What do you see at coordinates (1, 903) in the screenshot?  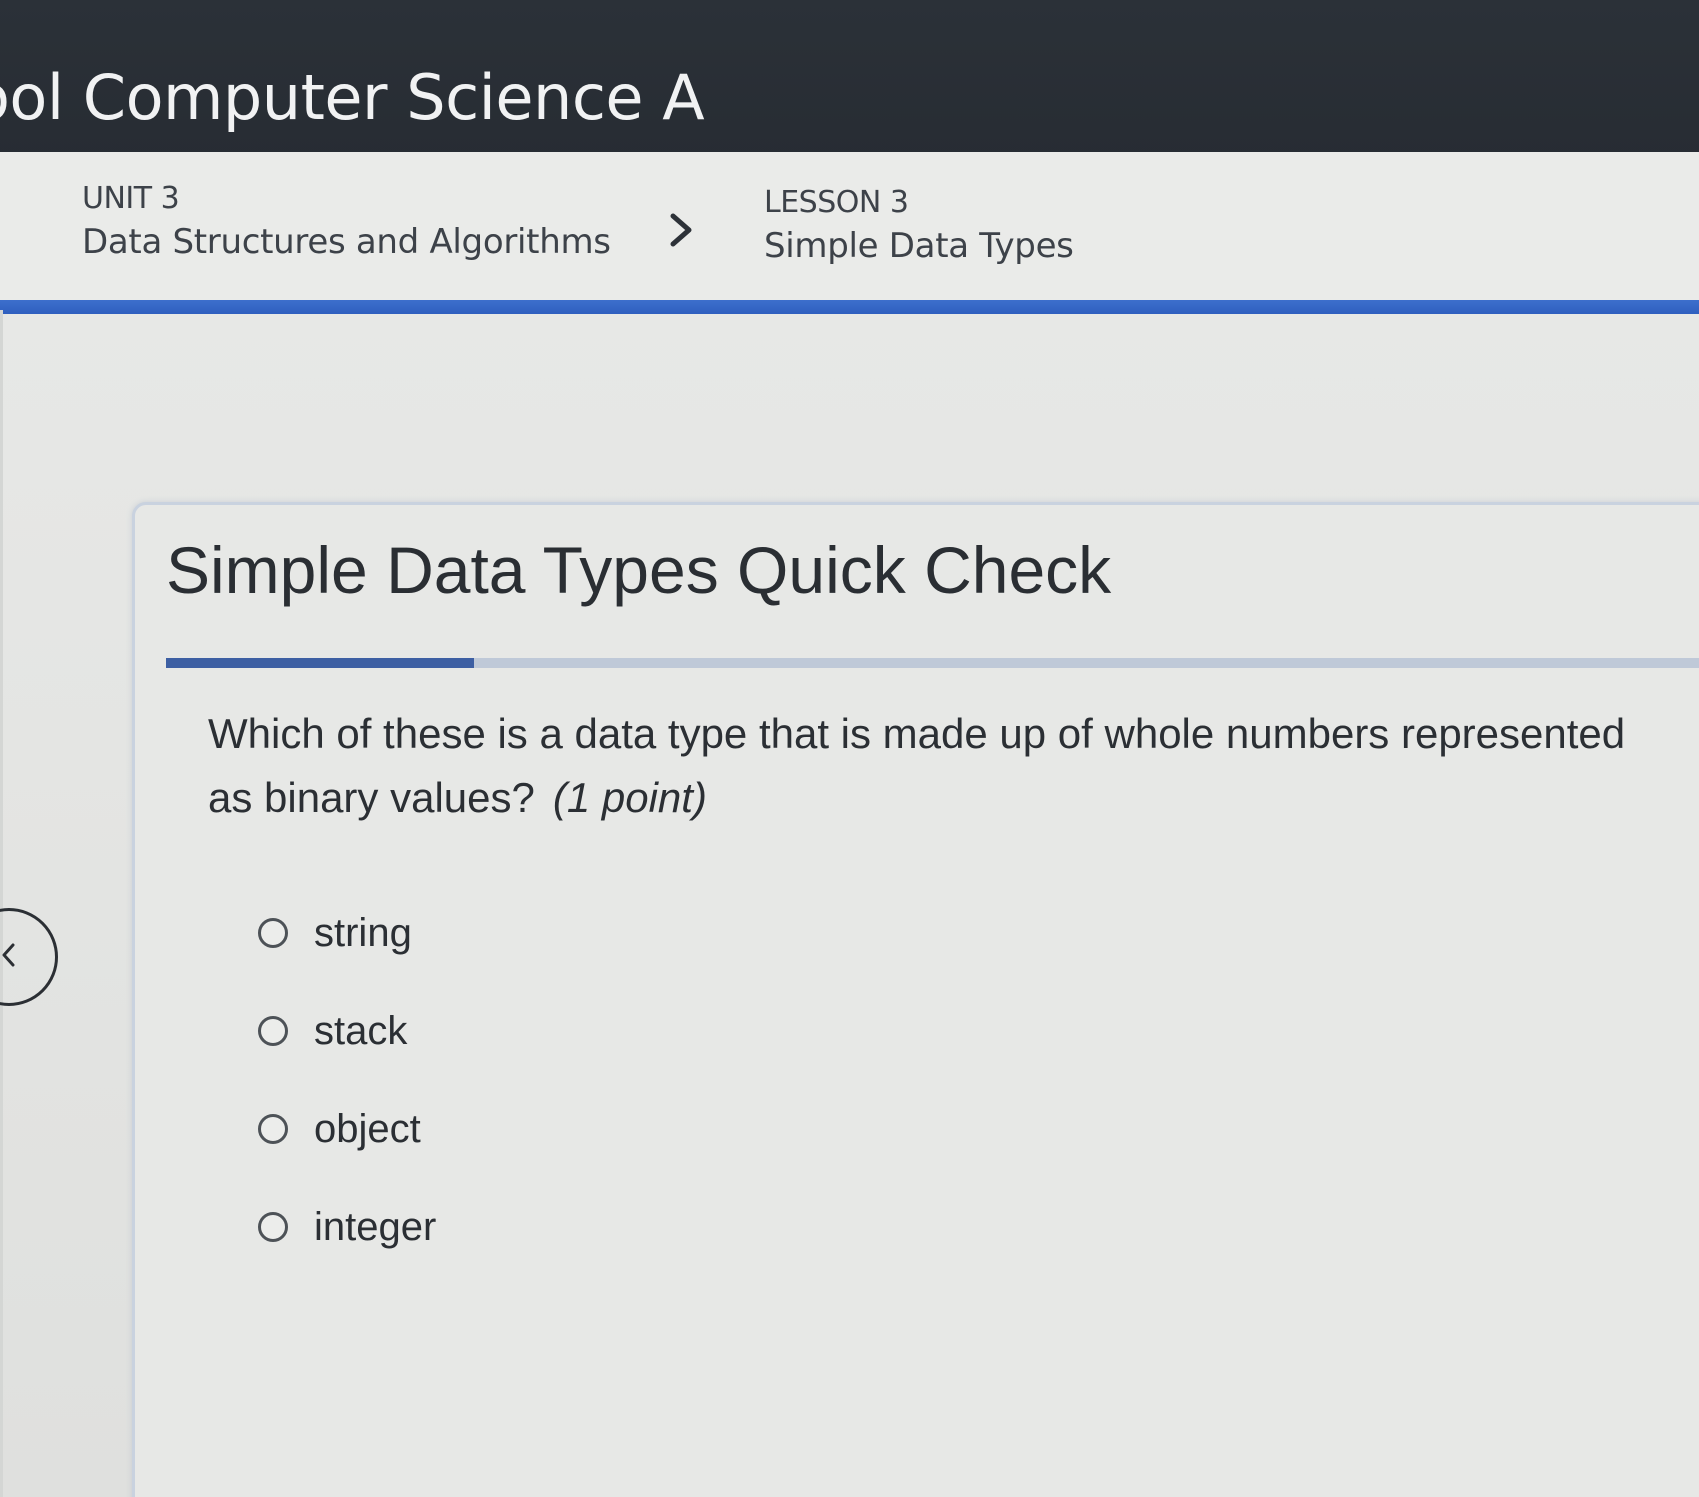 I see `sidebar-edge` at bounding box center [1, 903].